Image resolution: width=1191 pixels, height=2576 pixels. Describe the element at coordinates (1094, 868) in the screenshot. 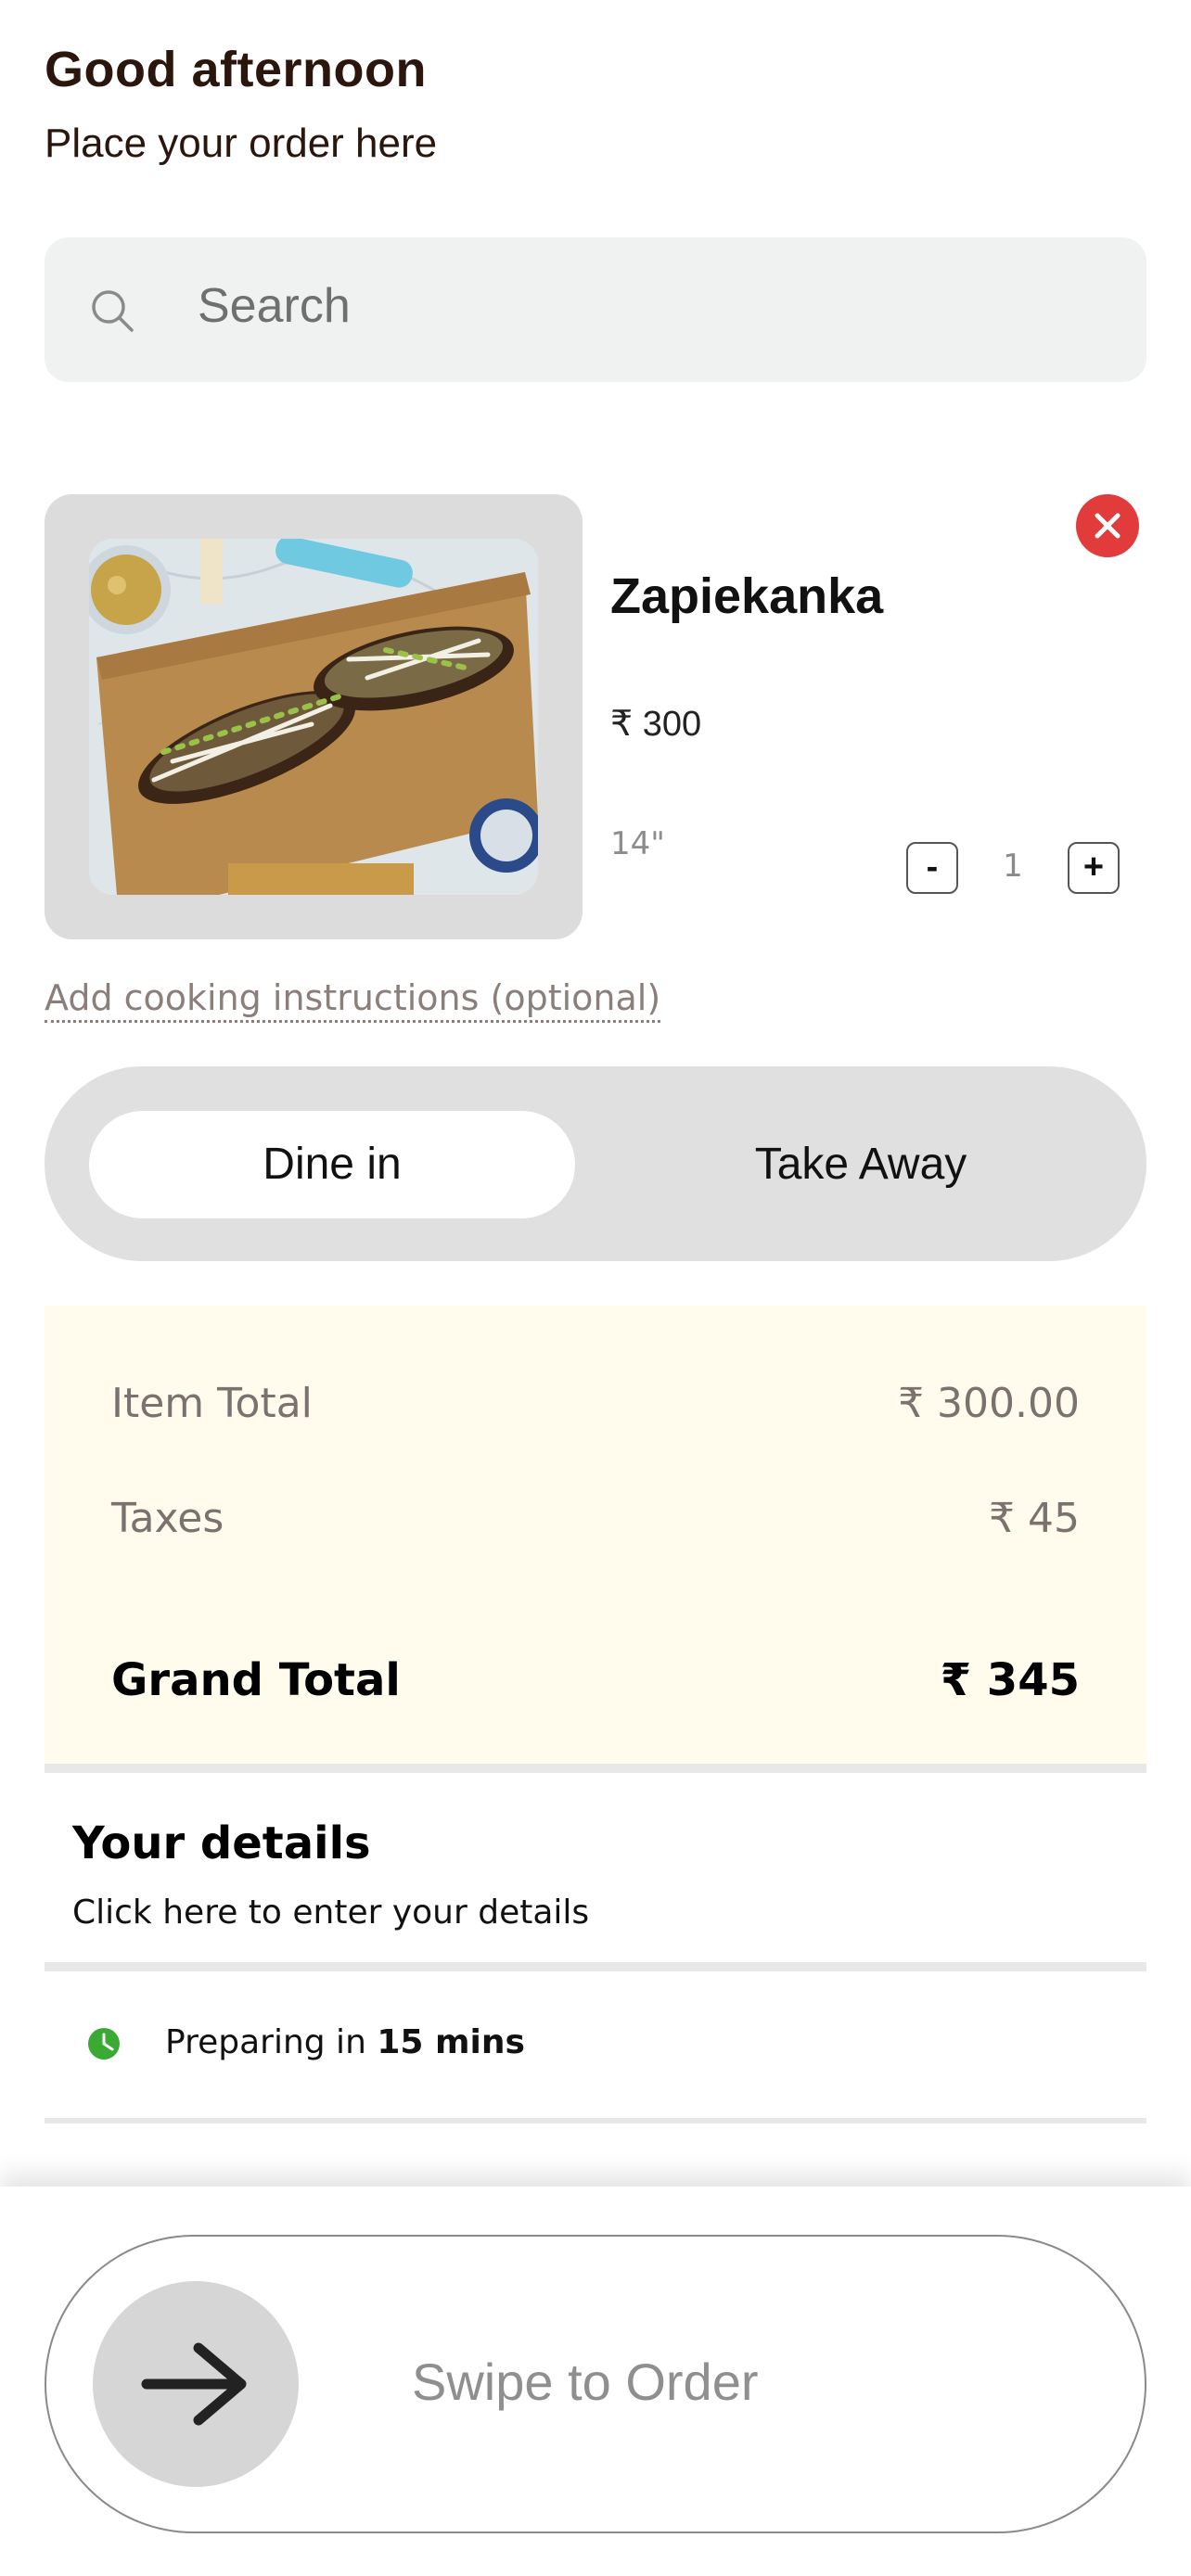

I see `increase-quantity-button: +` at that location.